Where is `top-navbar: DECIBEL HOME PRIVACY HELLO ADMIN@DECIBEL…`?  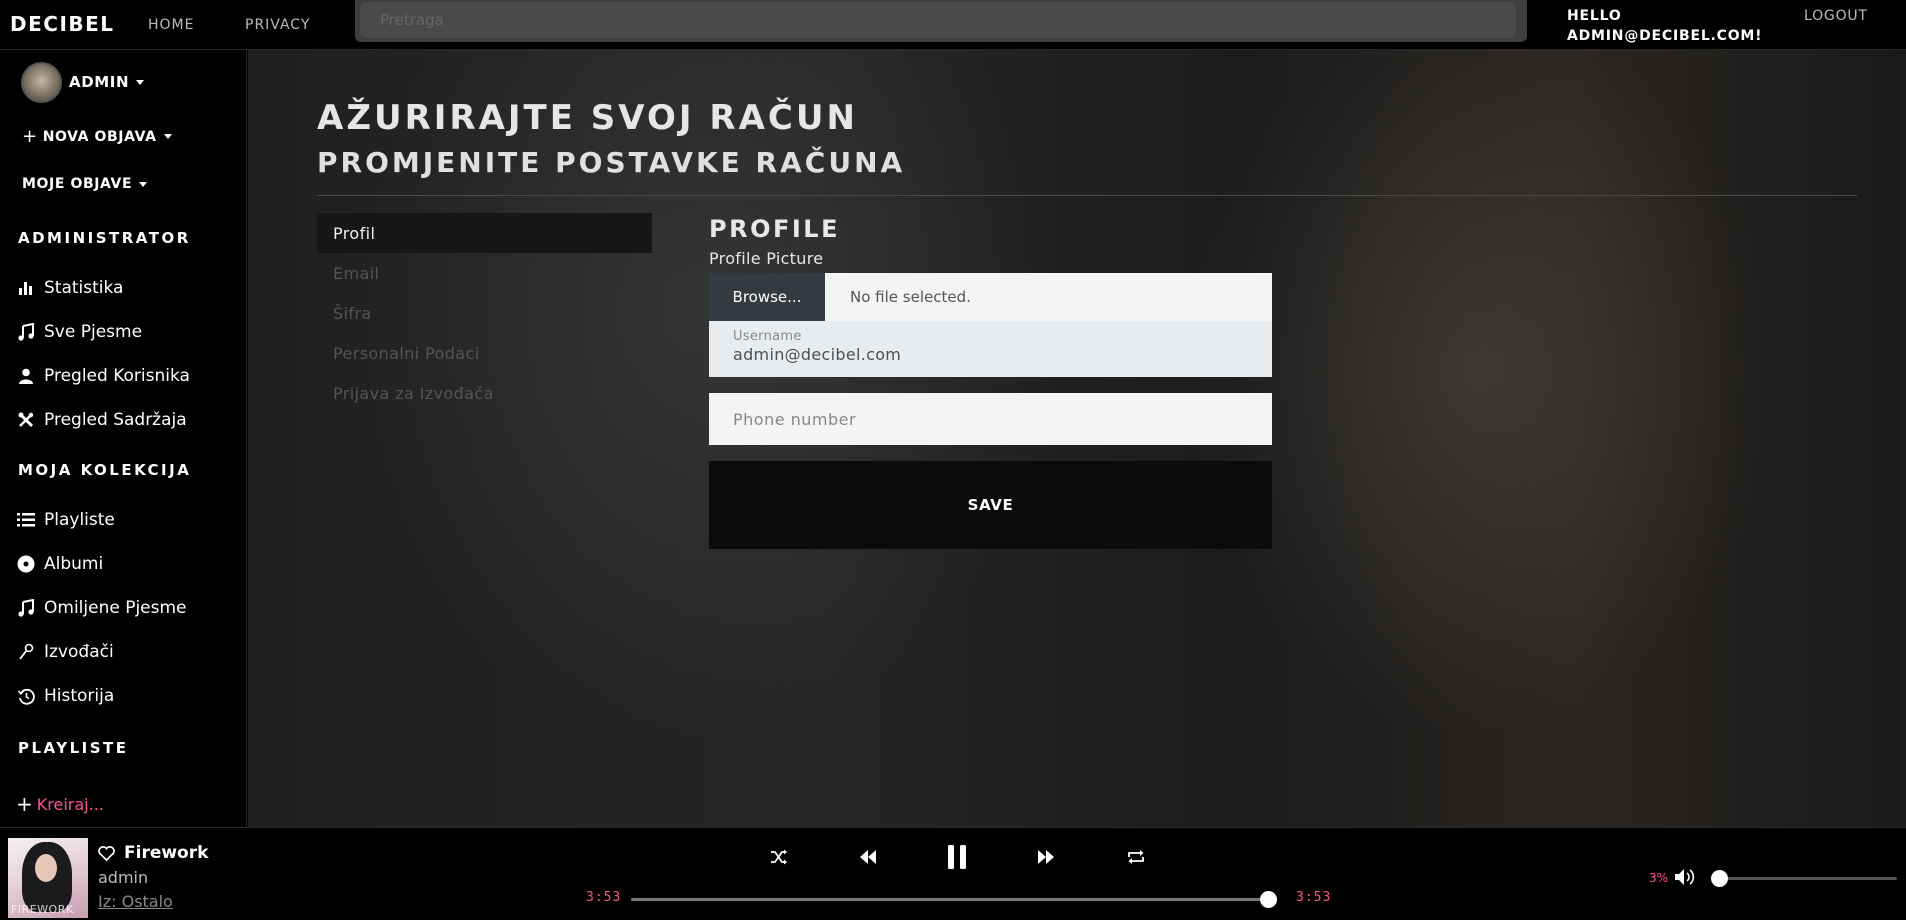 top-navbar: DECIBEL HOME PRIVACY HELLO ADMIN@DECIBEL… is located at coordinates (953, 25).